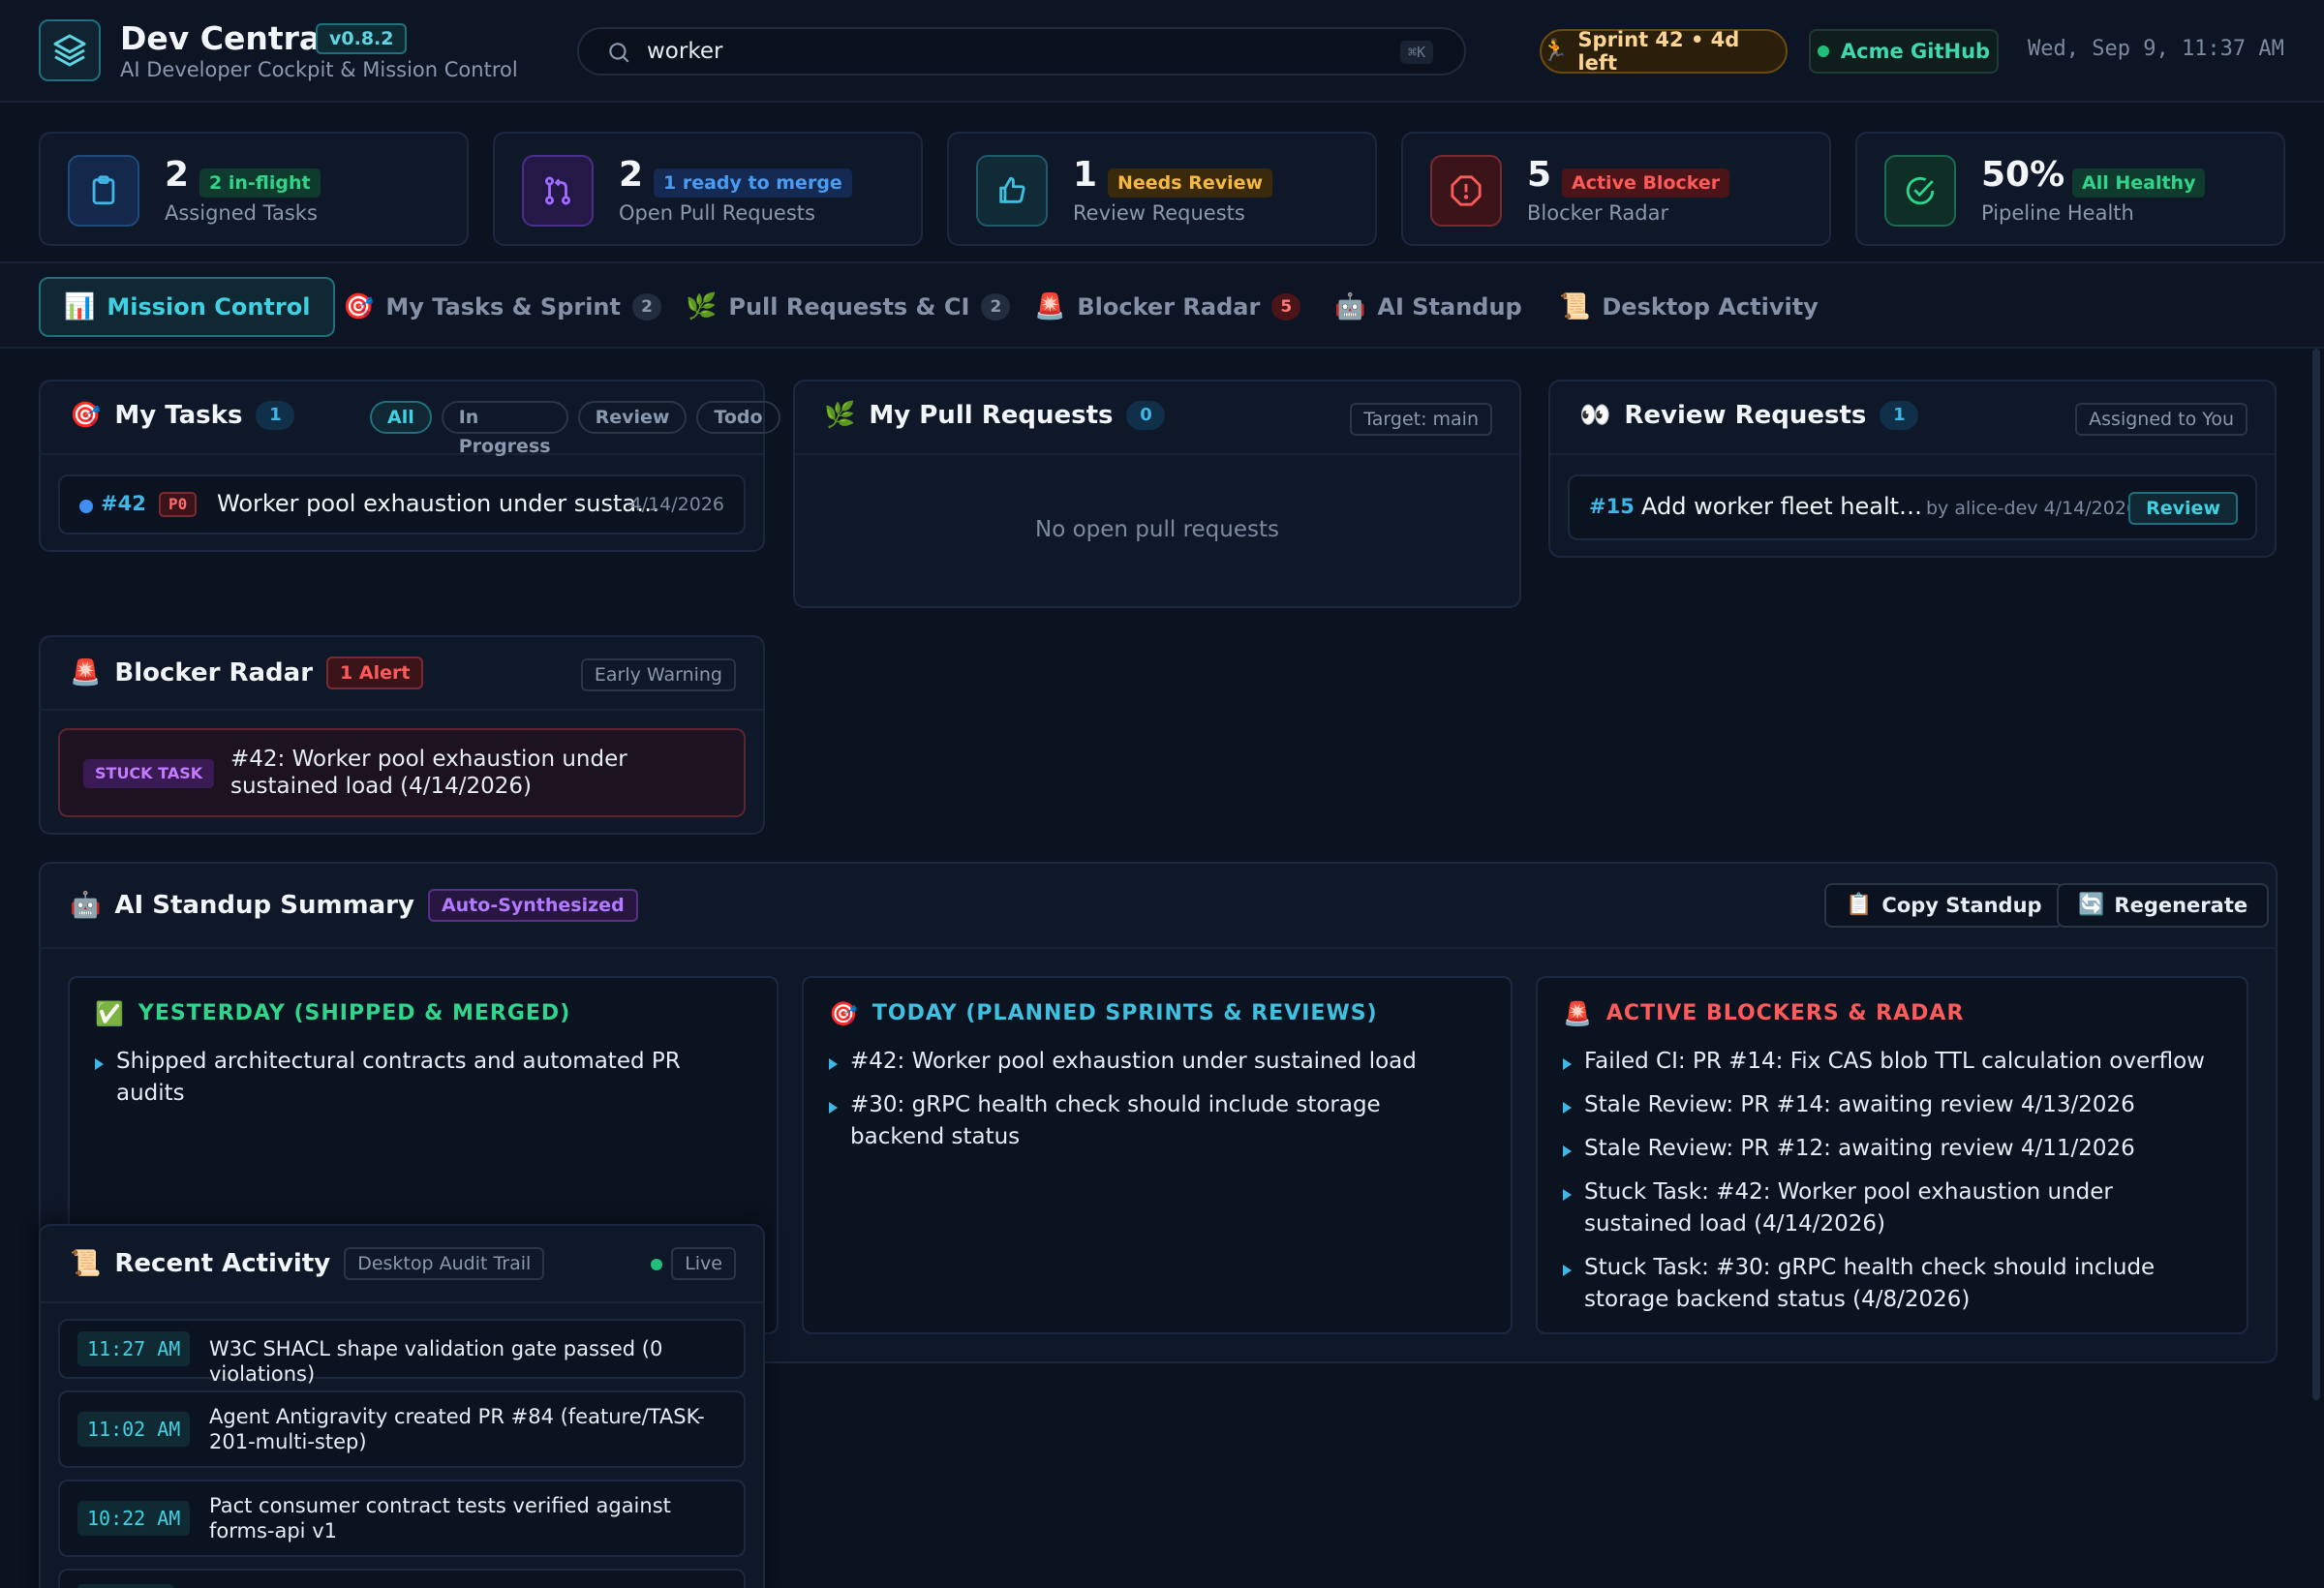 The height and width of the screenshot is (1588, 2324). Describe the element at coordinates (633, 417) in the screenshot. I see `filter-review: Review` at that location.